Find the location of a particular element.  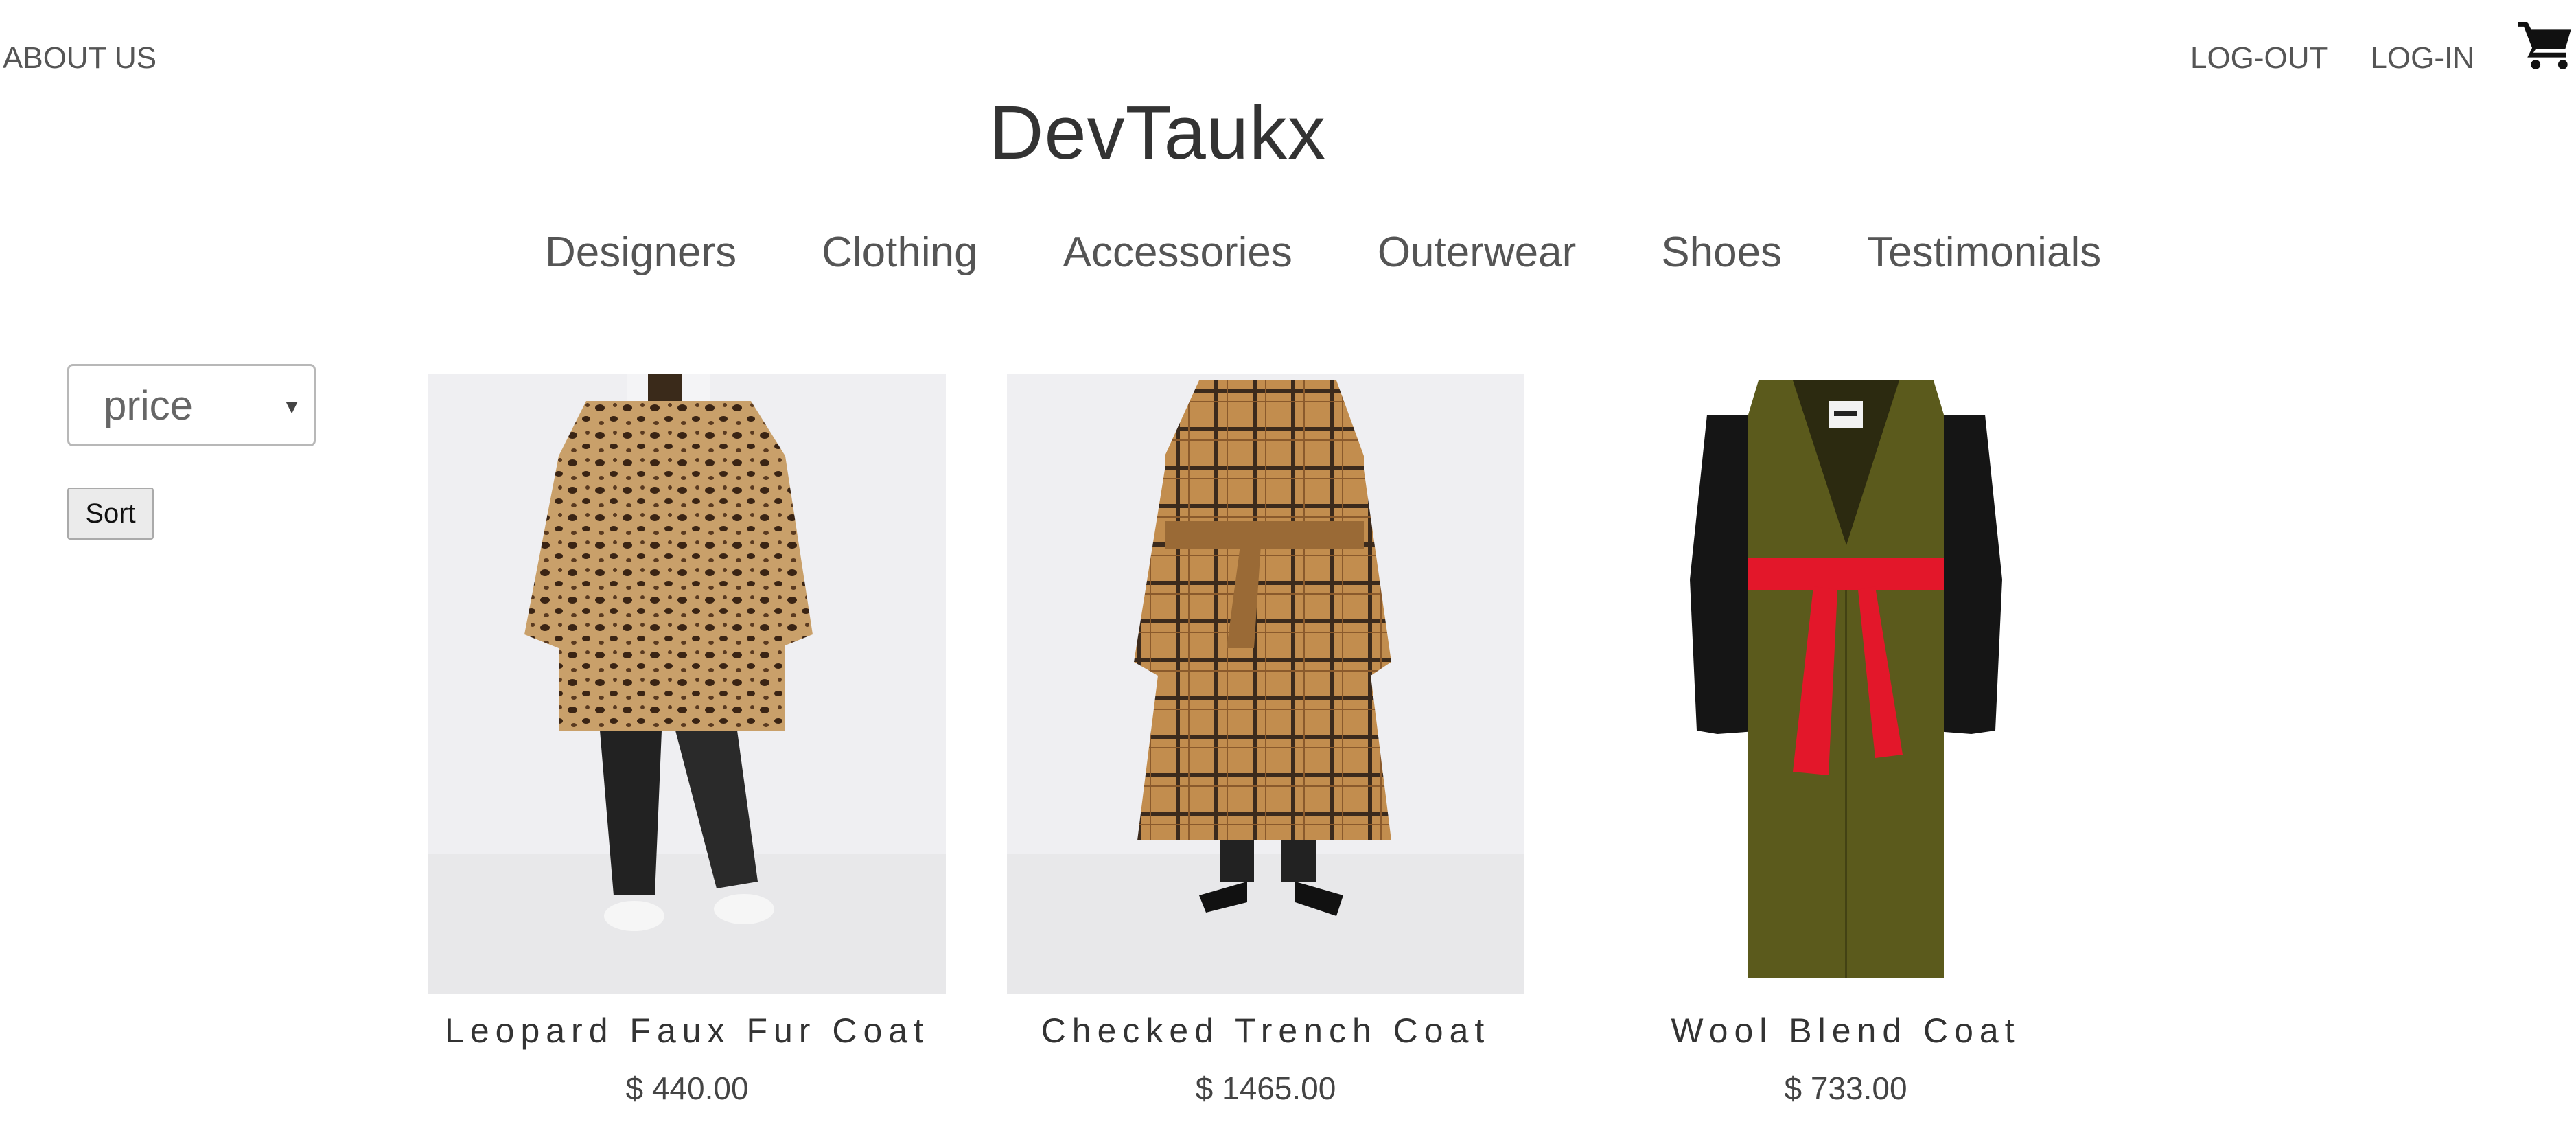

account-bar: LOG-OUT LOG-IN is located at coordinates (2383, 55).